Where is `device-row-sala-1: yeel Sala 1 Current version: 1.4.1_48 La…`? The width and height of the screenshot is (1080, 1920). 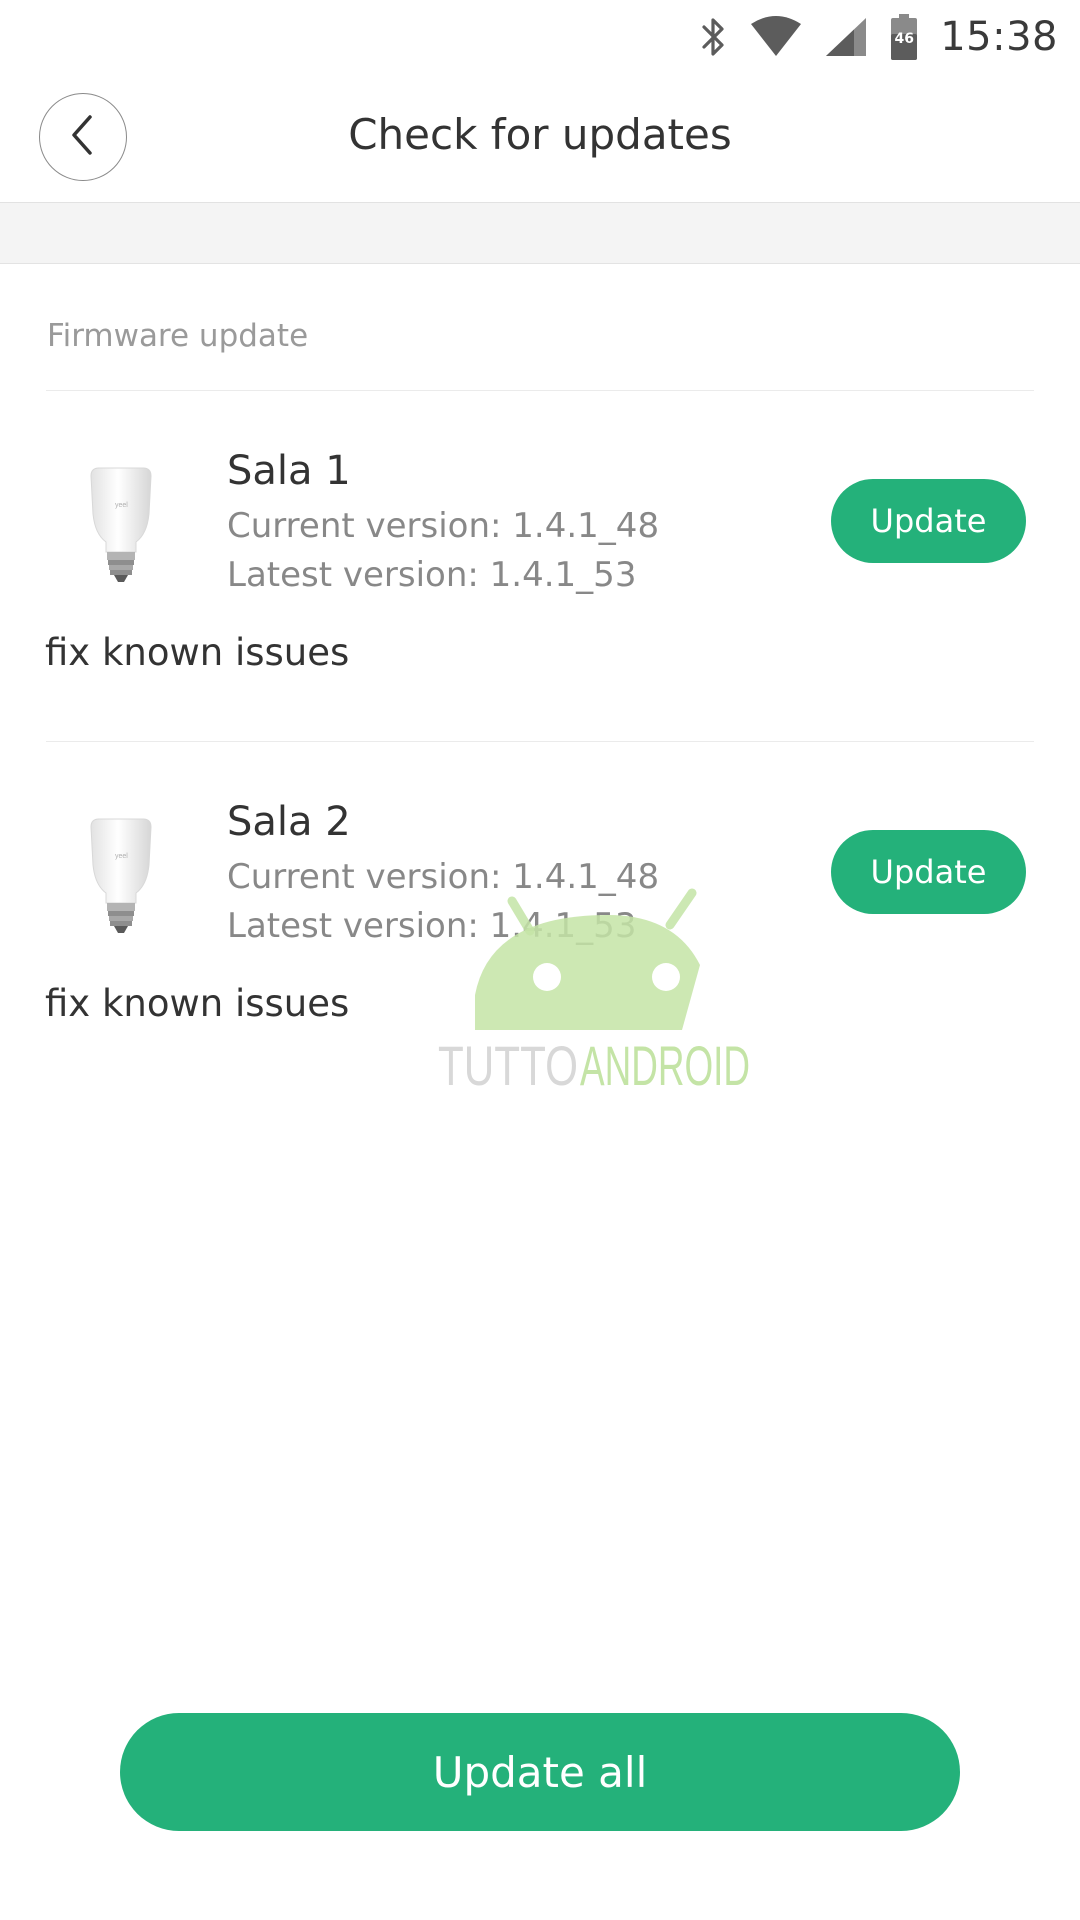
device-row-sala-1: yeel Sala 1 Current version: 1.4.1_48 La… is located at coordinates (540, 535).